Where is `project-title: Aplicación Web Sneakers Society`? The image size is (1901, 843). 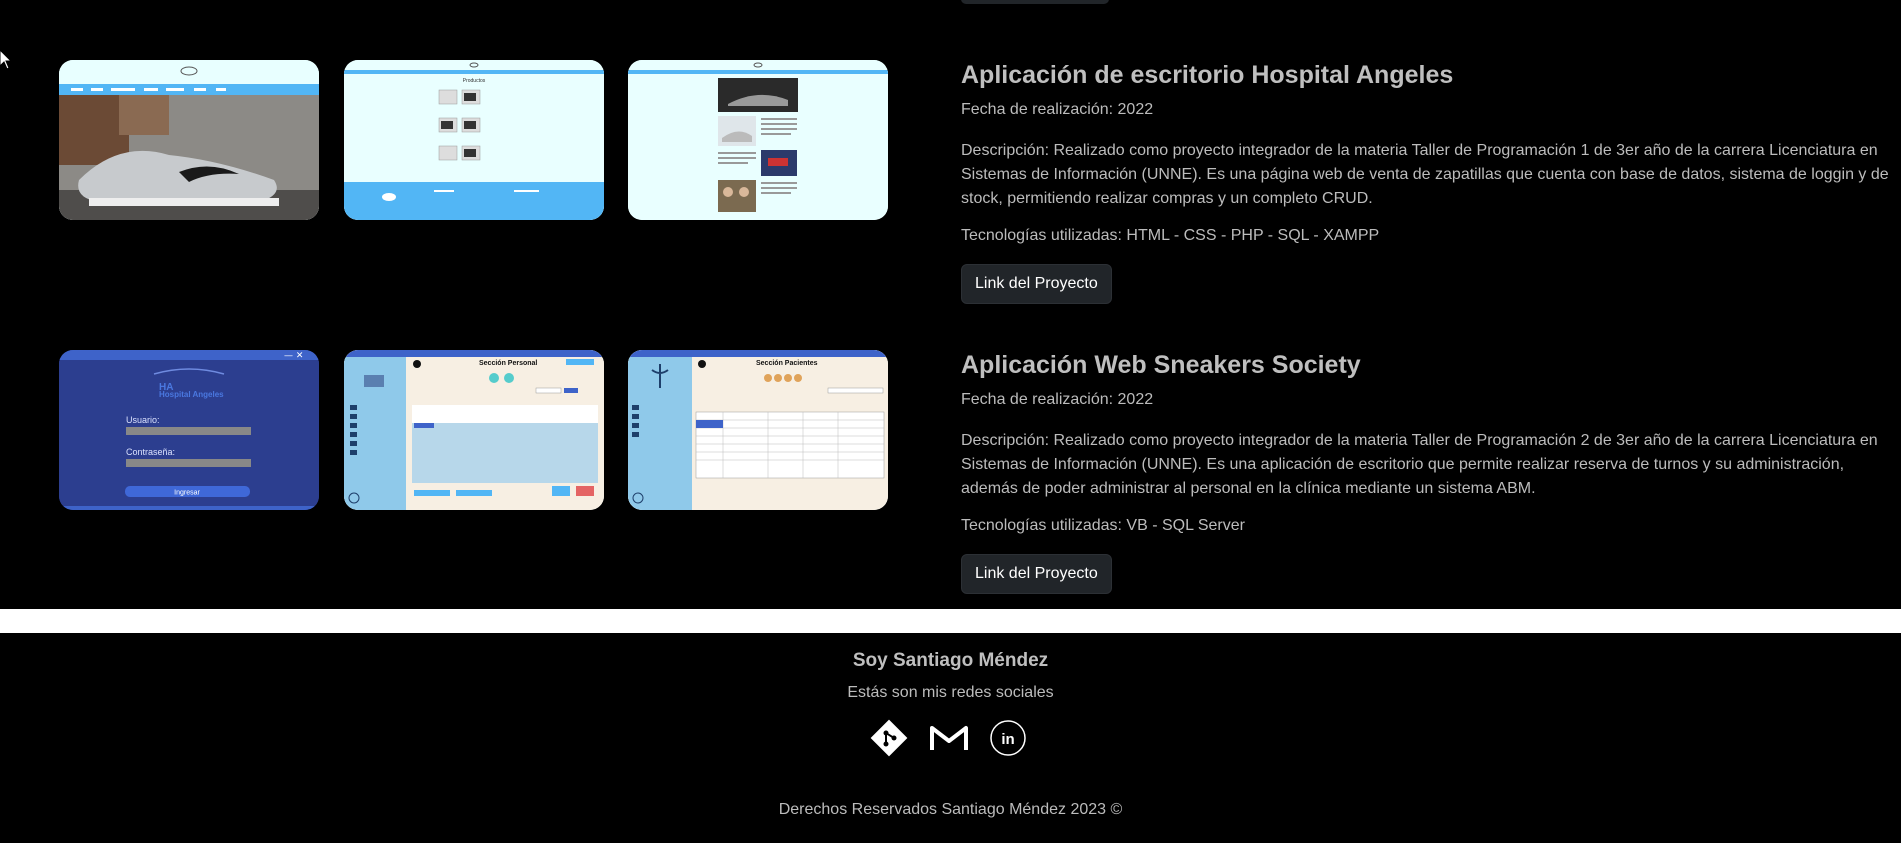 project-title: Aplicación Web Sneakers Society is located at coordinates (1161, 365).